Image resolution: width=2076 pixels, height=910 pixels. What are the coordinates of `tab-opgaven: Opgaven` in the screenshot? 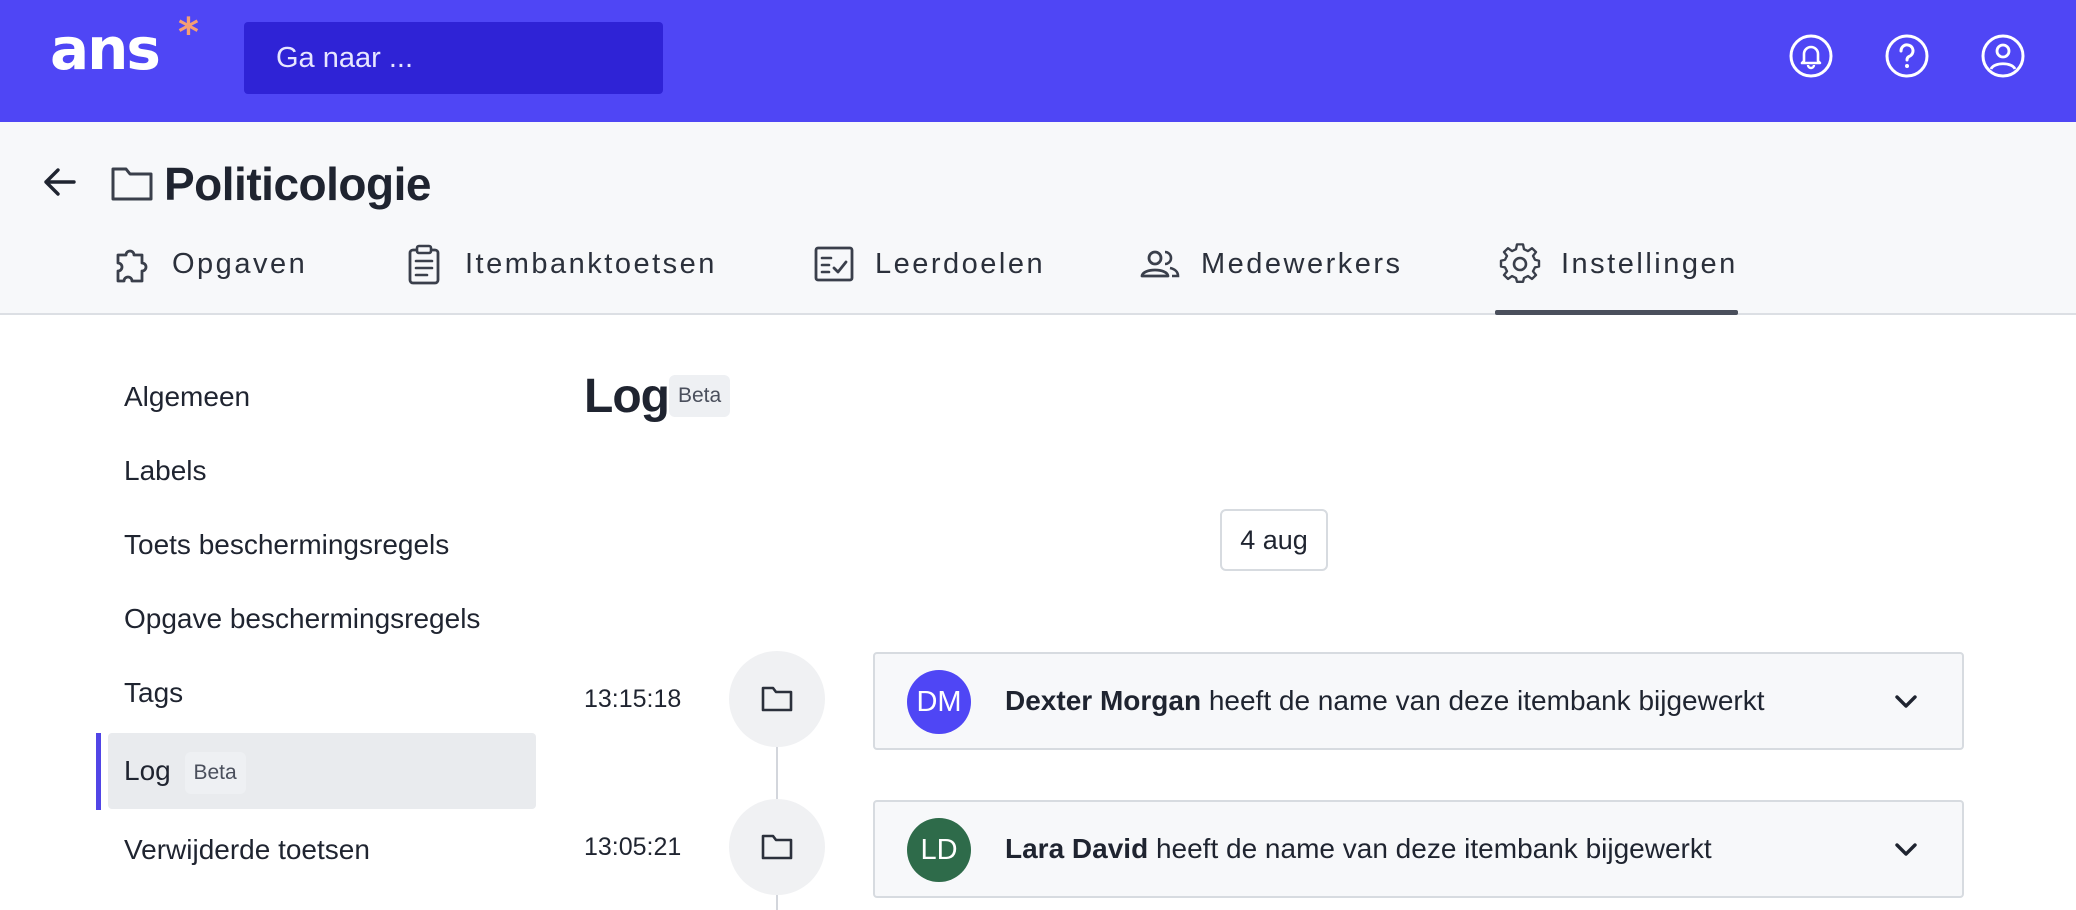 It's located at (208, 276).